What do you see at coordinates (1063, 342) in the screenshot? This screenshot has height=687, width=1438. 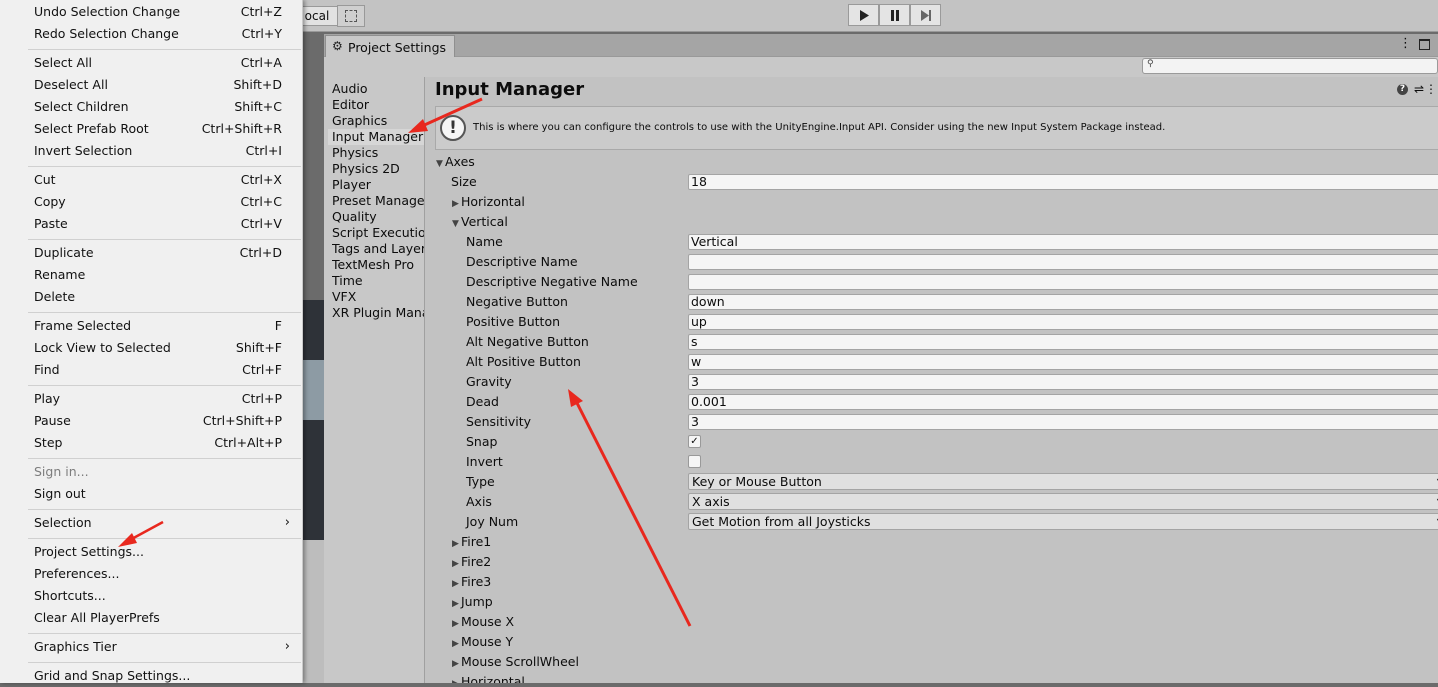 I see `alt-negative-button-field: s` at bounding box center [1063, 342].